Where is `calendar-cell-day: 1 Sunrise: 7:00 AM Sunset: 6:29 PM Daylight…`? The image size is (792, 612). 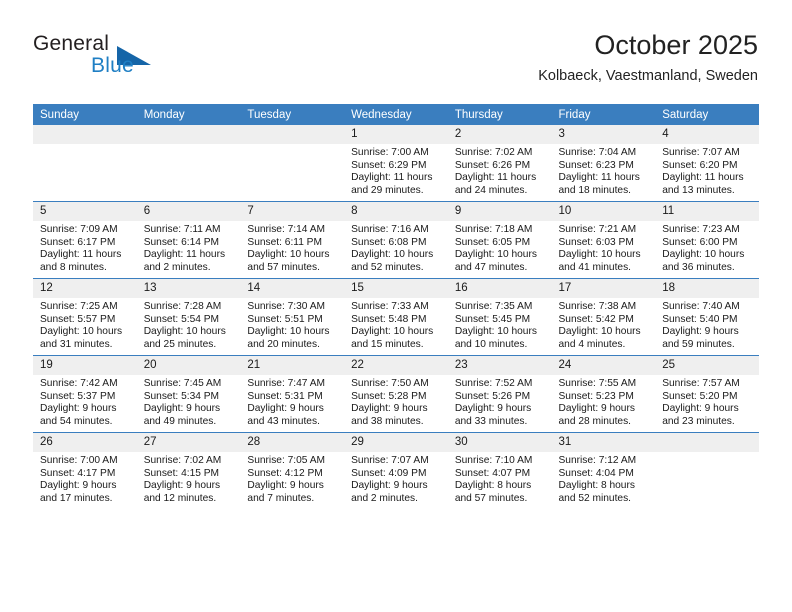 calendar-cell-day: 1 Sunrise: 7:00 AM Sunset: 6:29 PM Daylight… is located at coordinates (396, 163).